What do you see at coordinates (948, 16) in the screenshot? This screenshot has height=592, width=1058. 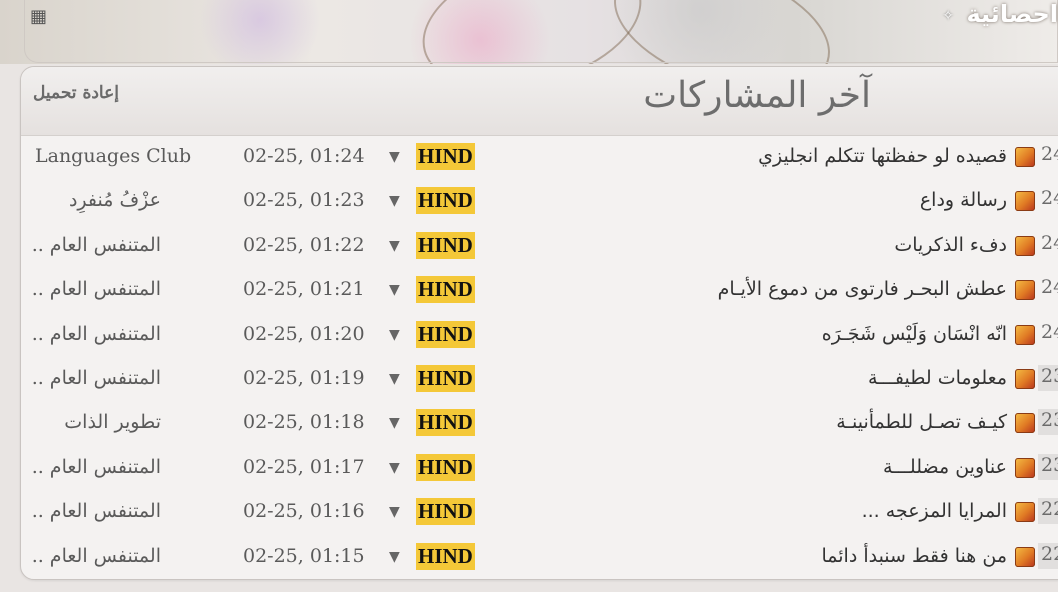 I see `star-icon: ✧` at bounding box center [948, 16].